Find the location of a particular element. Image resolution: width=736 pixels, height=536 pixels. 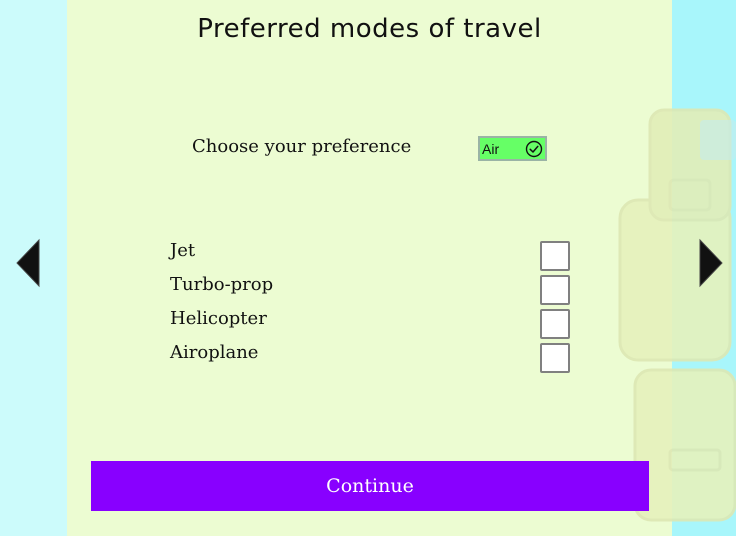

option-label-turbo-prop: Turbo-prop is located at coordinates (222, 284).